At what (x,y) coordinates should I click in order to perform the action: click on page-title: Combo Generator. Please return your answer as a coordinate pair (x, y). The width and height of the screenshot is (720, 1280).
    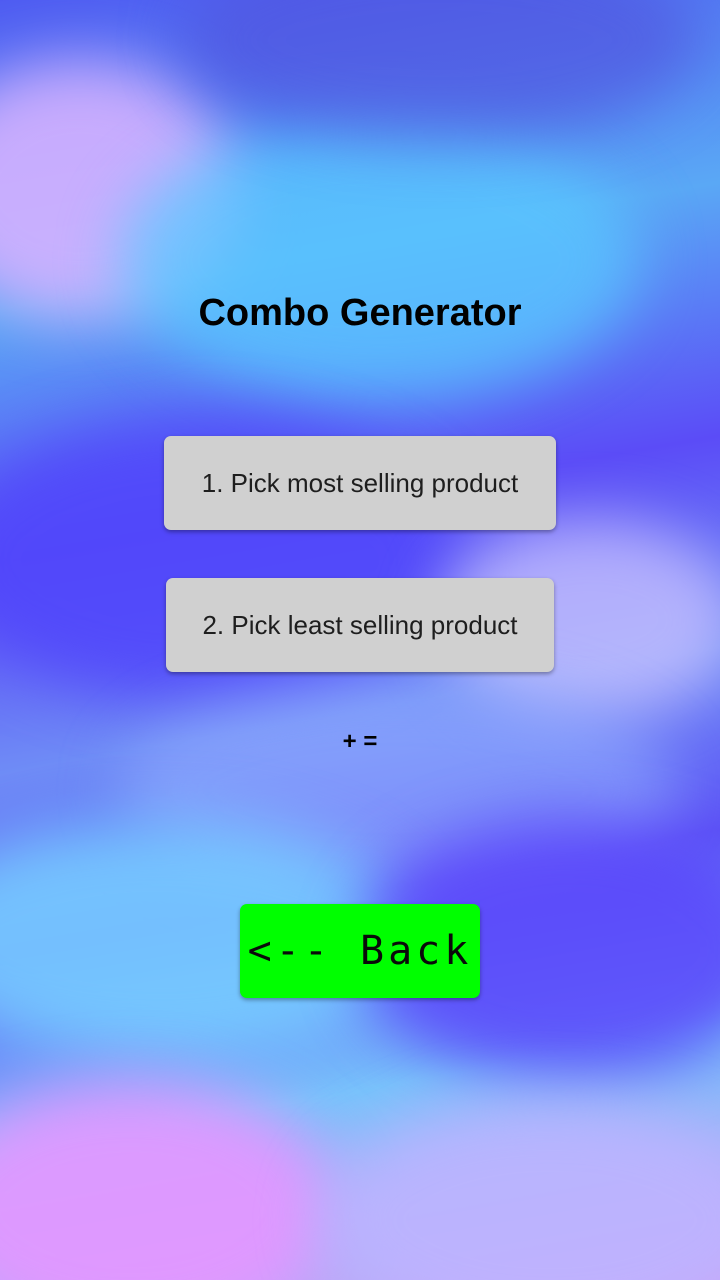
    Looking at the image, I should click on (360, 313).